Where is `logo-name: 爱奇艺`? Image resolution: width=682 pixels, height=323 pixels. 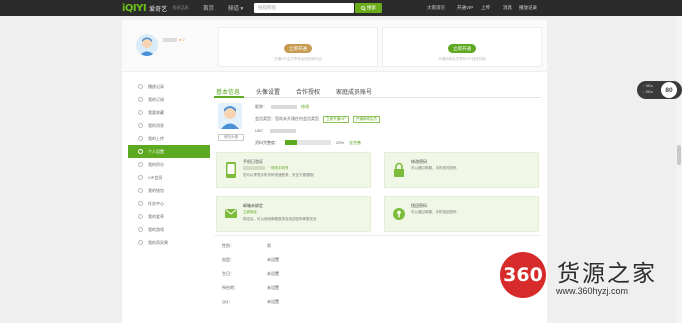
logo-name: 爱奇艺 is located at coordinates (158, 9).